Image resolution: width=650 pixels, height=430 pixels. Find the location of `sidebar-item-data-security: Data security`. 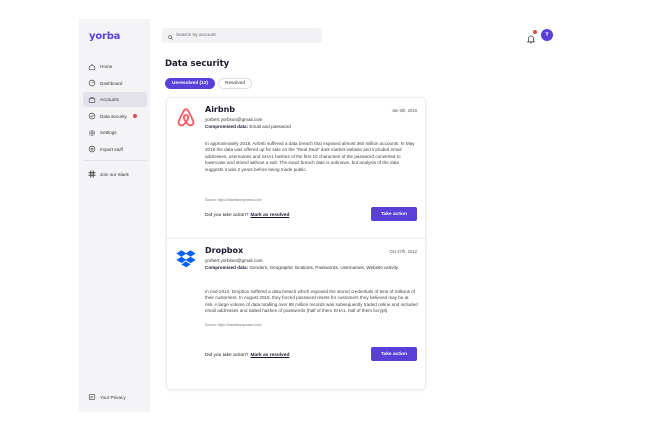

sidebar-item-data-security: Data security is located at coordinates (115, 116).